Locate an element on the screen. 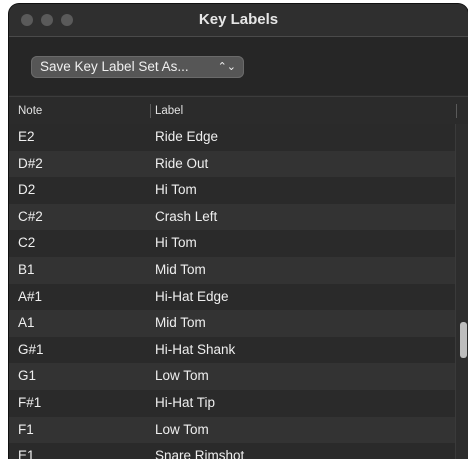 The height and width of the screenshot is (459, 468). toolbar: Save Key Label Set As... ⌃⌄ is located at coordinates (238, 66).